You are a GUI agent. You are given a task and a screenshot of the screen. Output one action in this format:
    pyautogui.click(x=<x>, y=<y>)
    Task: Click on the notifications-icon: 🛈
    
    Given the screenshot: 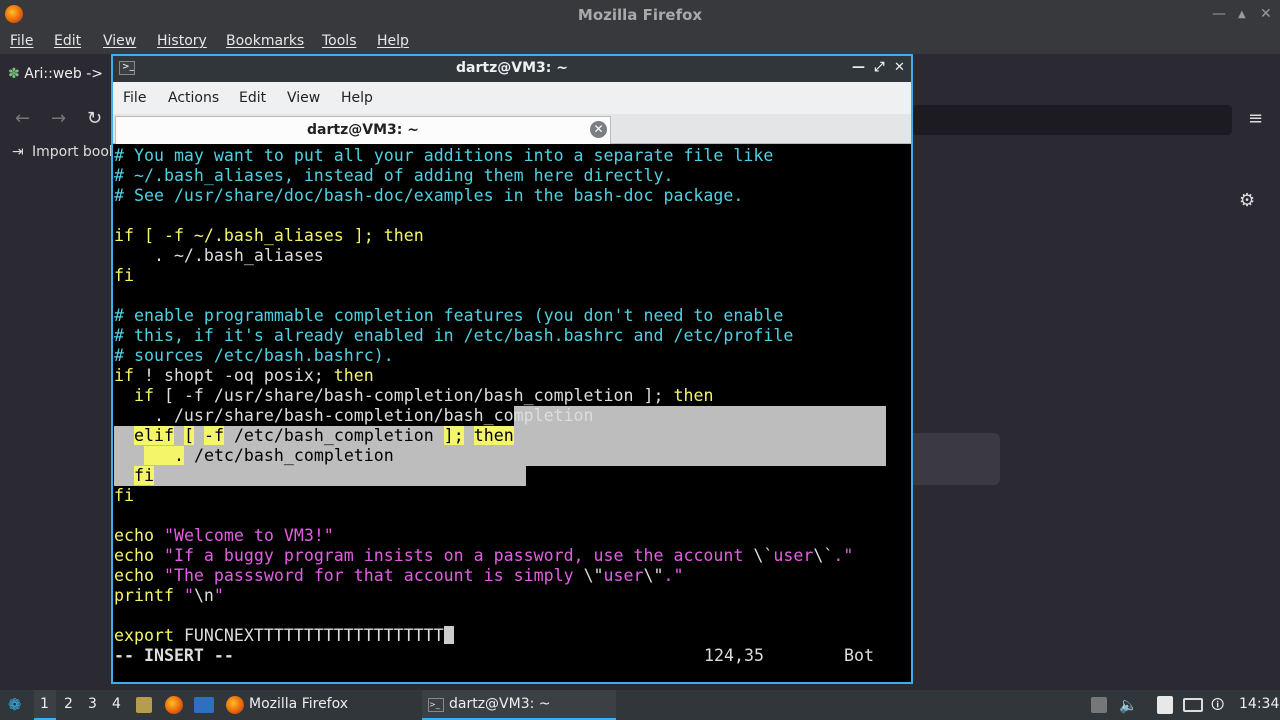 What is the action you would take?
    pyautogui.click(x=1217, y=707)
    